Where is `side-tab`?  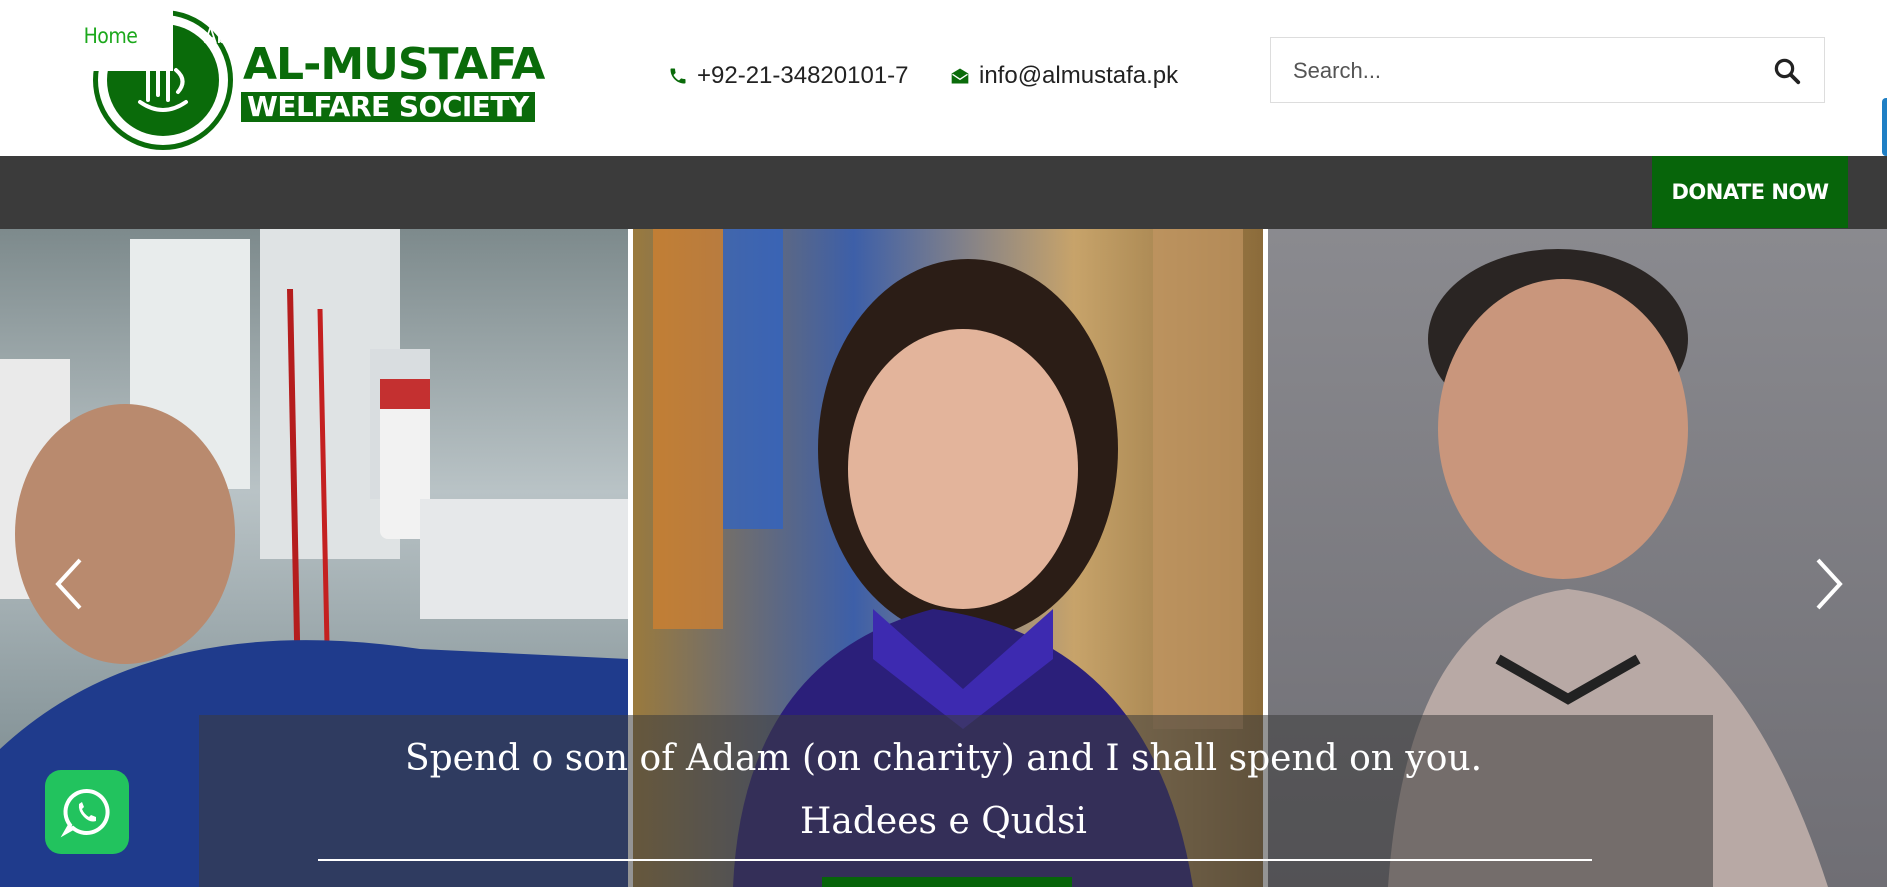 side-tab is located at coordinates (1884, 127).